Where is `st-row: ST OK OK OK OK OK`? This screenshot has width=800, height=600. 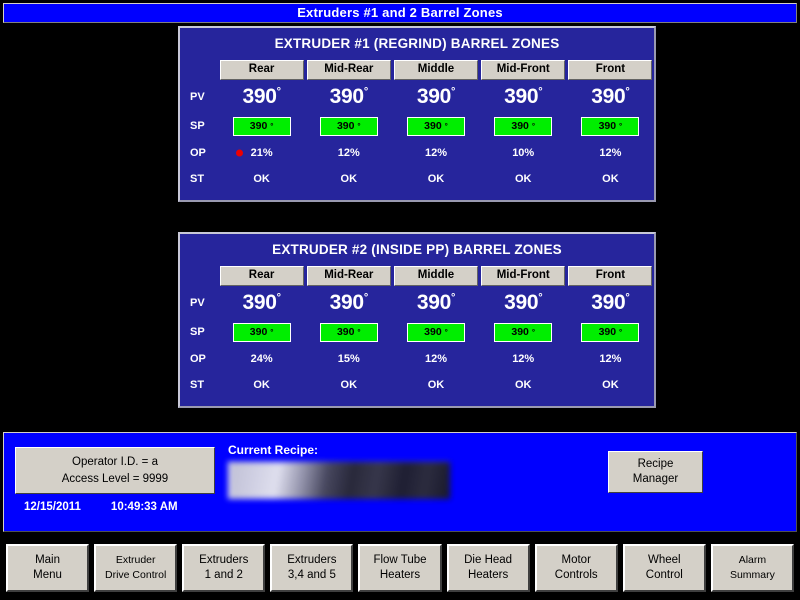 st-row: ST OK OK OK OK OK is located at coordinates (417, 385).